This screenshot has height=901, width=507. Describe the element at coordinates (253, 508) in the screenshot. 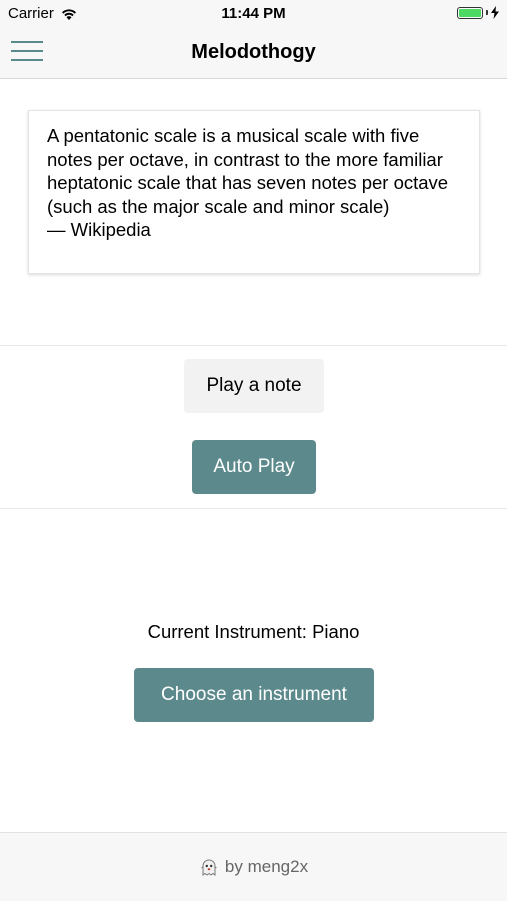

I see `divider-middle` at that location.